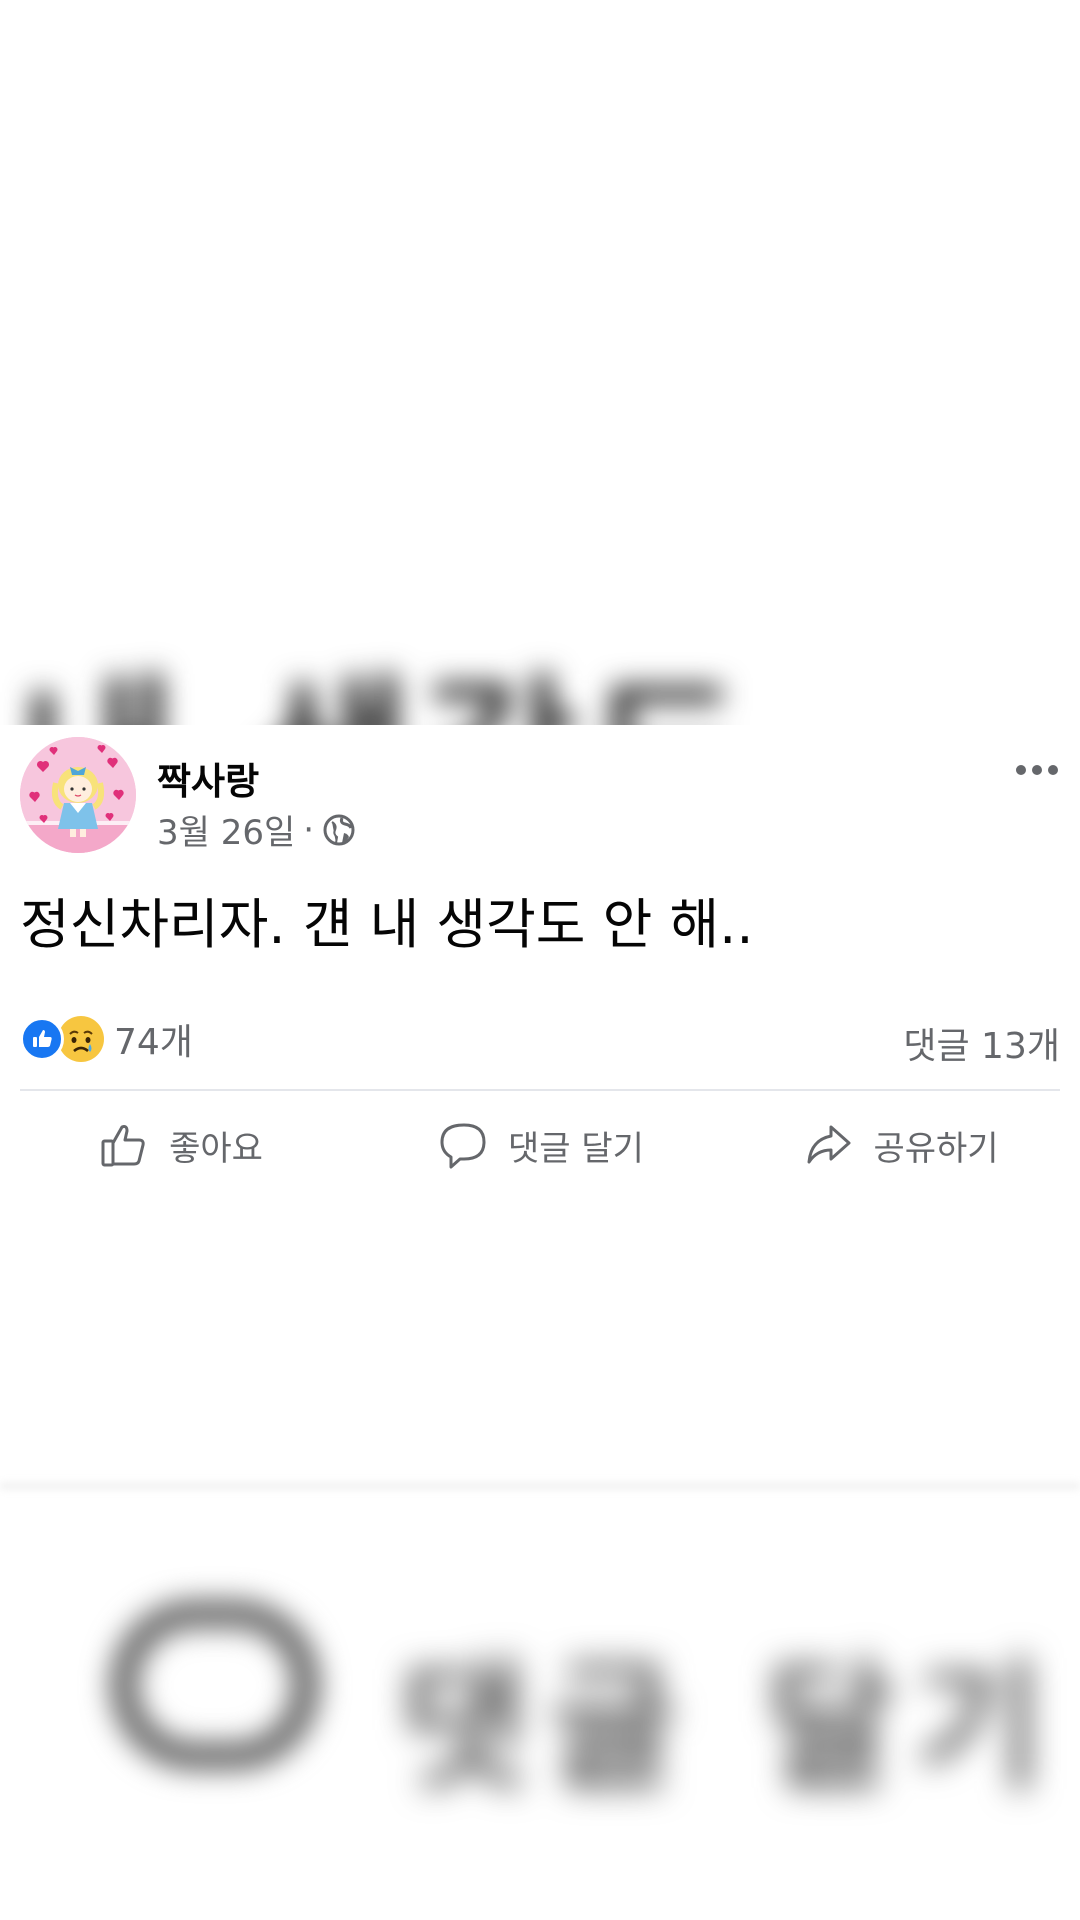 This screenshot has height=1920, width=1080. I want to click on like-icon, so click(42, 1039).